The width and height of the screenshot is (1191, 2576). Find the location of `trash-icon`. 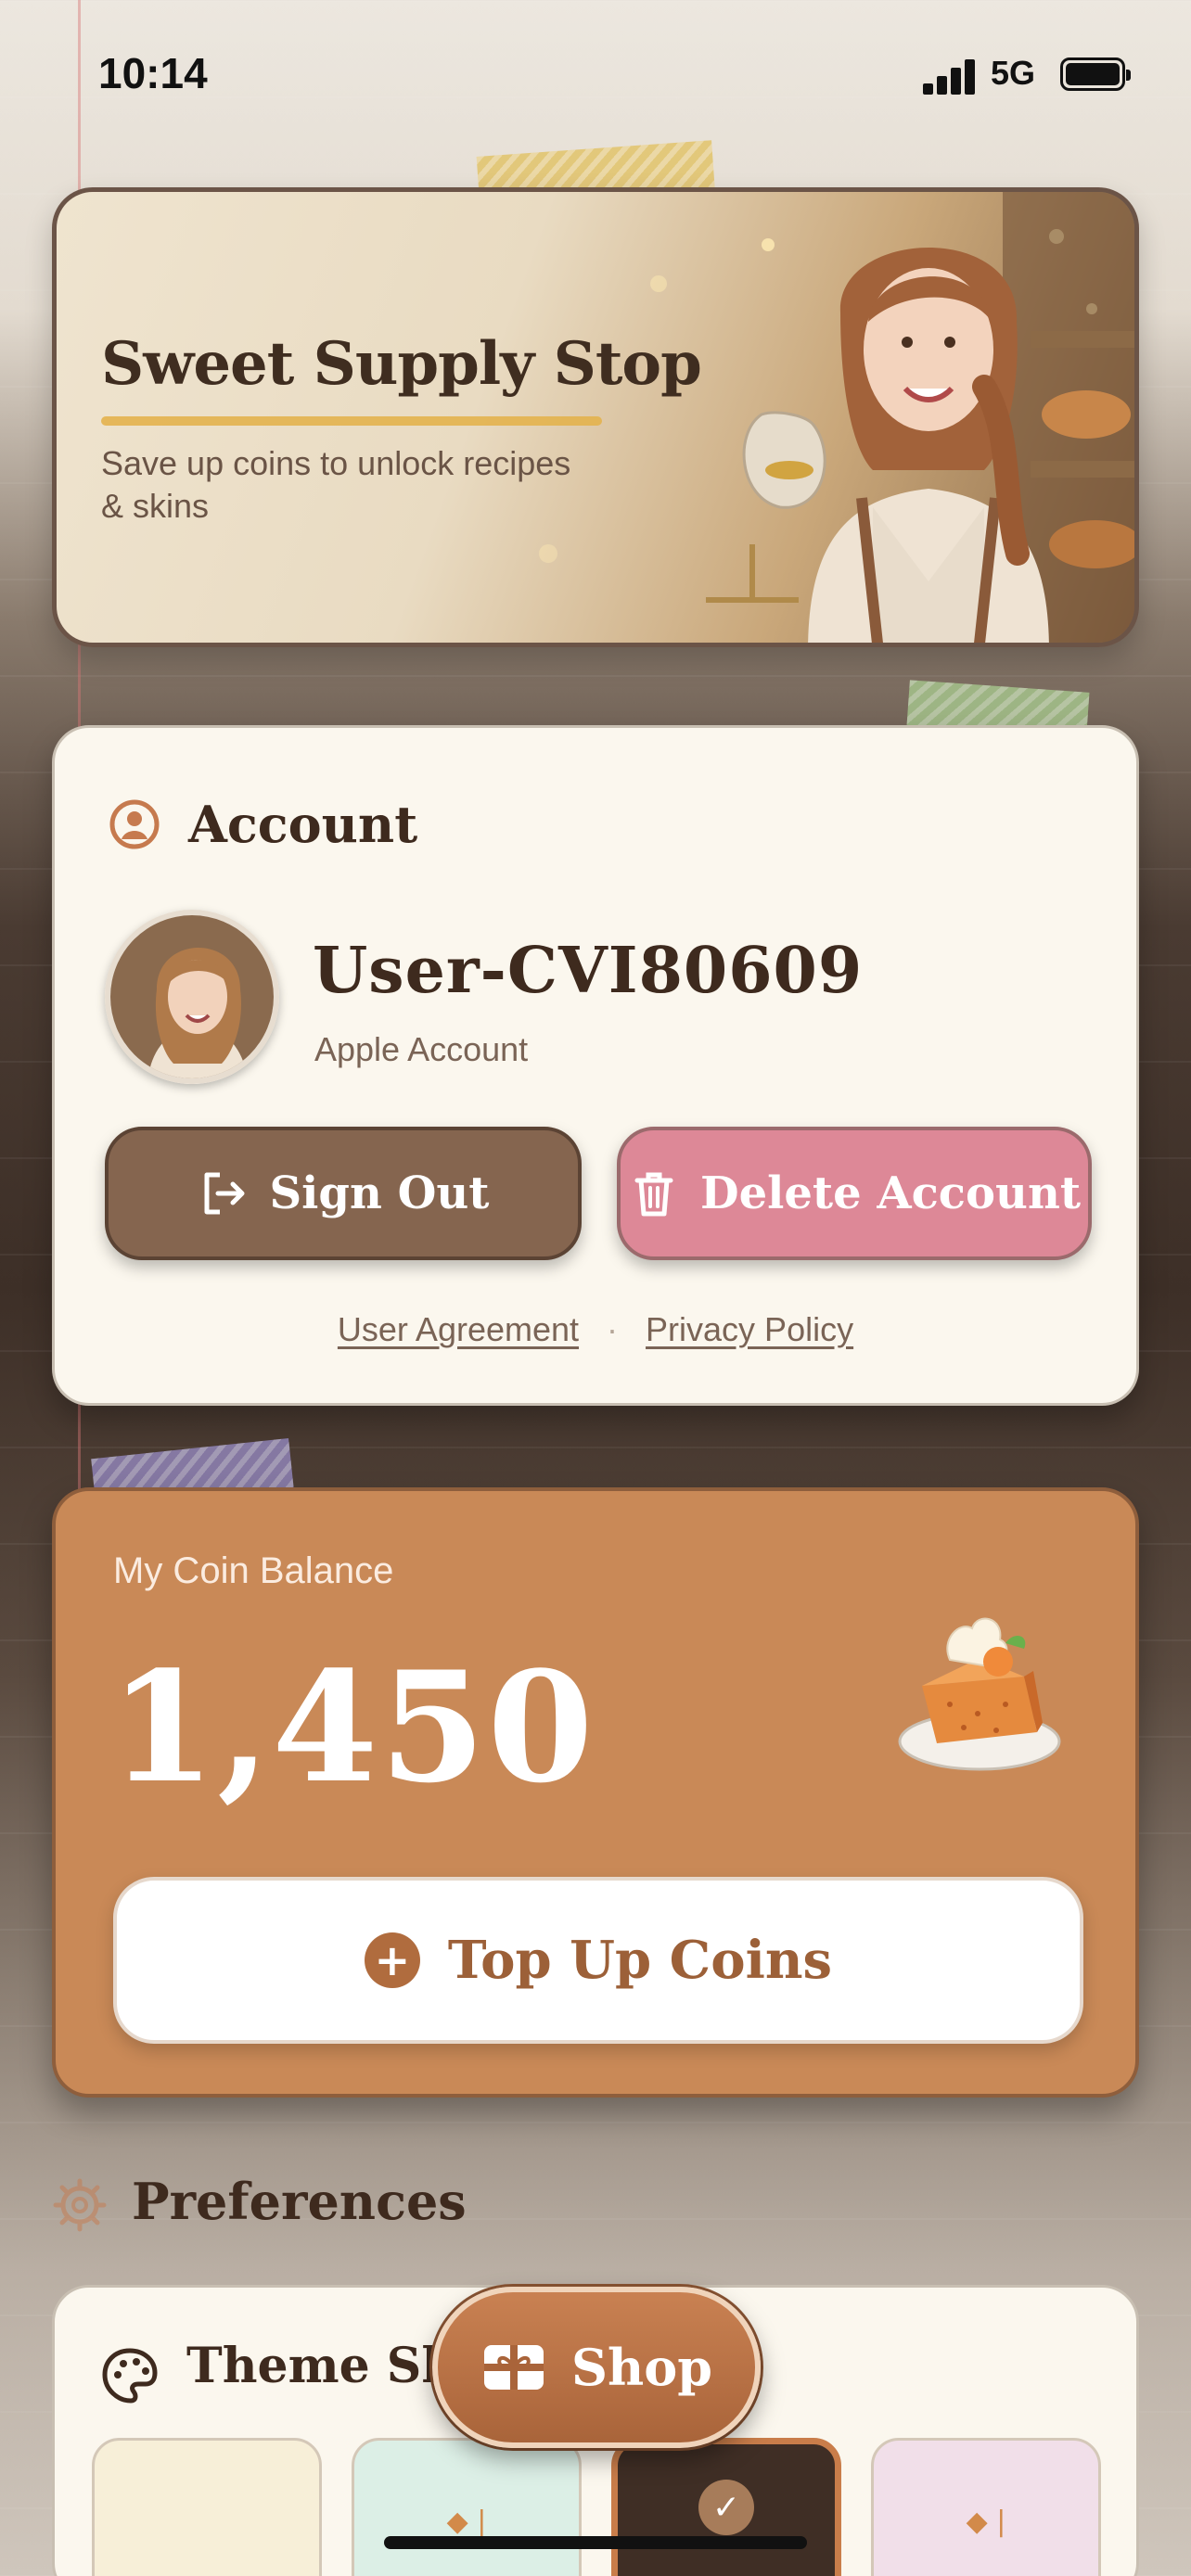

trash-icon is located at coordinates (653, 1194).